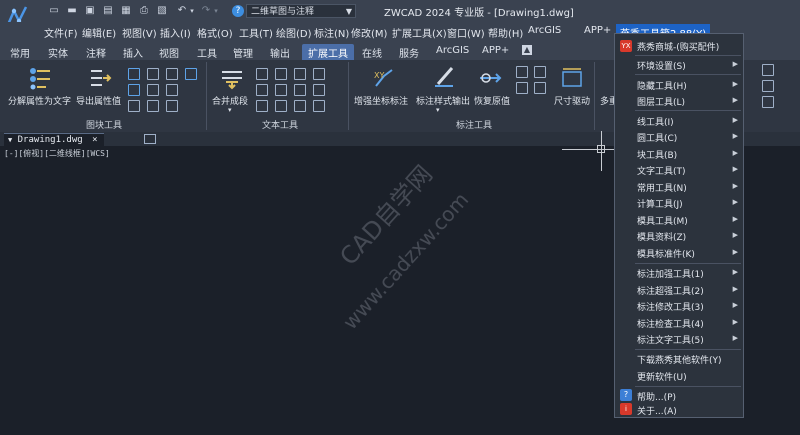 The width and height of the screenshot is (800, 435). I want to click on menu-draw: 绘图(D), so click(294, 32).